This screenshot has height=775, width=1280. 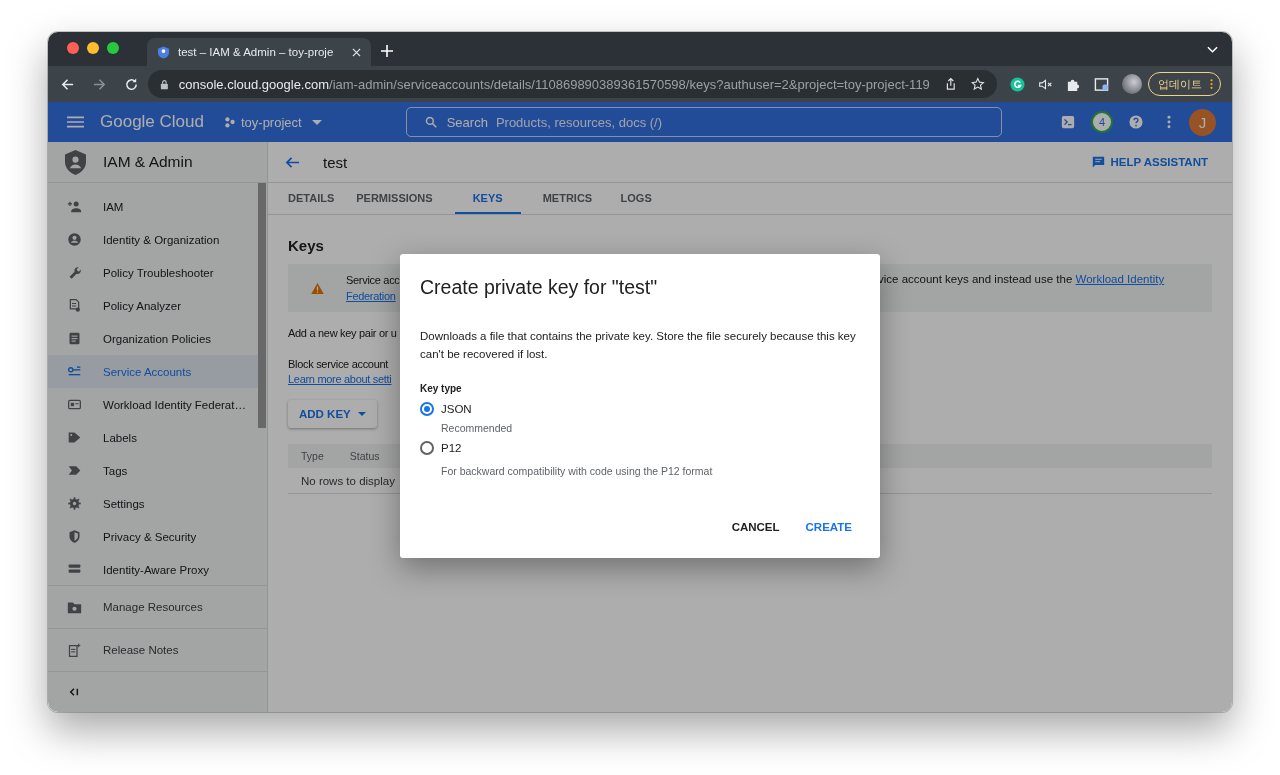 What do you see at coordinates (157, 650) in the screenshot?
I see `sidebar-link: Release Notes` at bounding box center [157, 650].